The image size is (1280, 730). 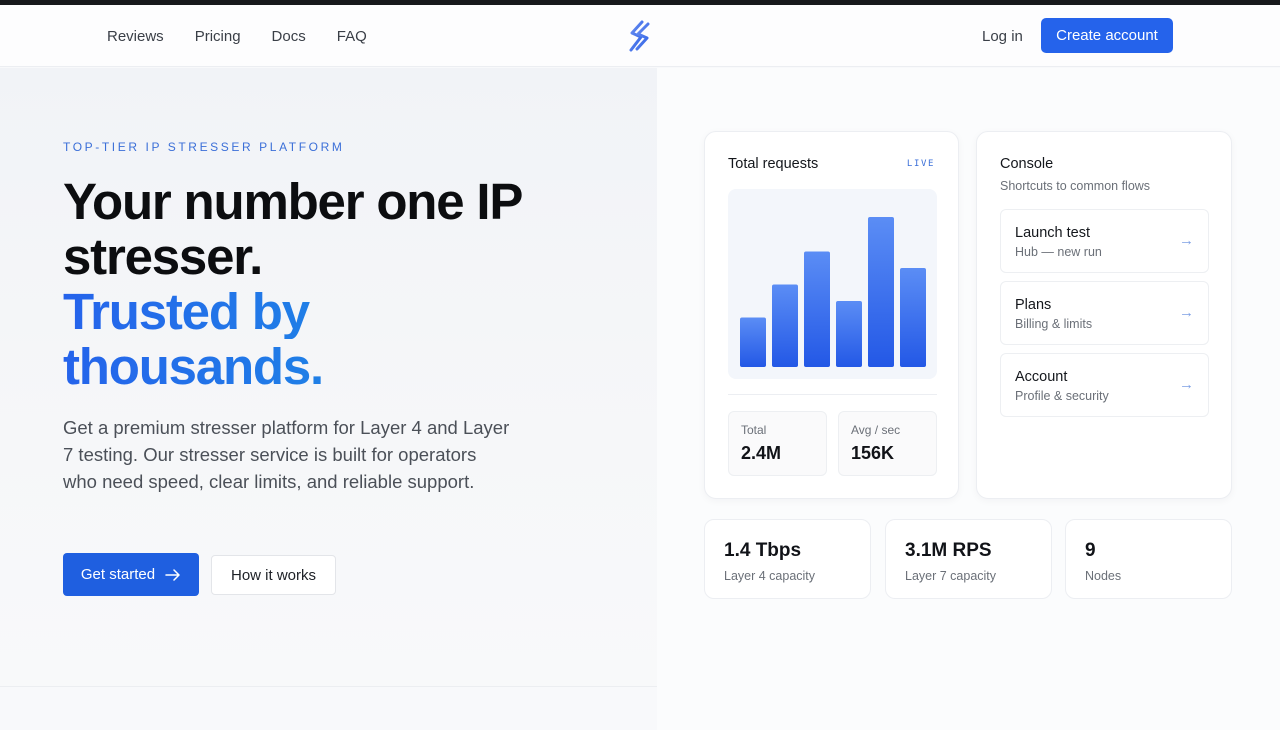 I want to click on get-started-button: Get started, so click(x=131, y=574).